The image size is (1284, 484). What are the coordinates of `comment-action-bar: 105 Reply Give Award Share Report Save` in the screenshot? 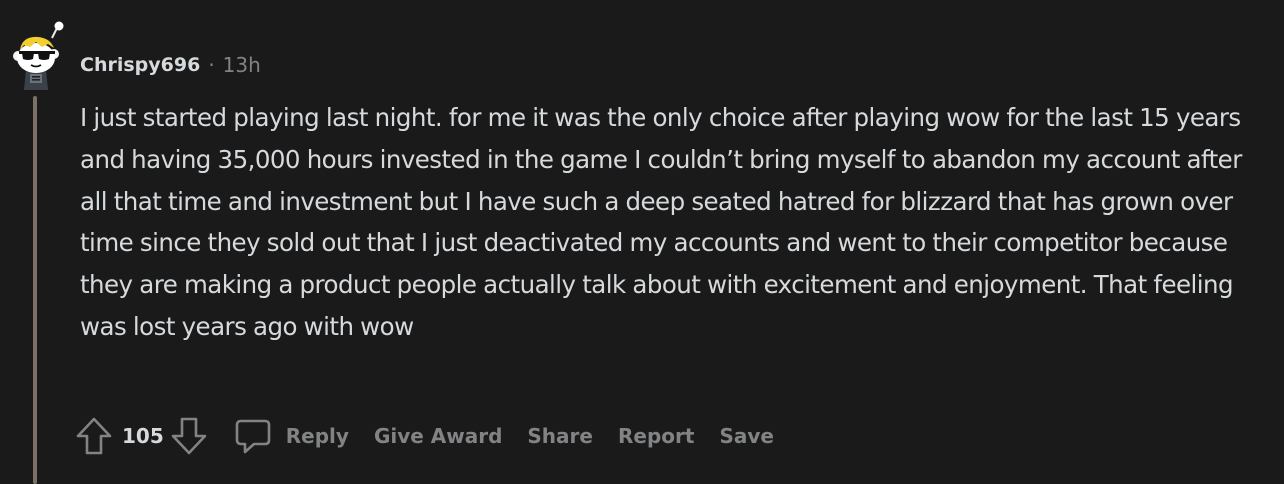 It's located at (437, 436).